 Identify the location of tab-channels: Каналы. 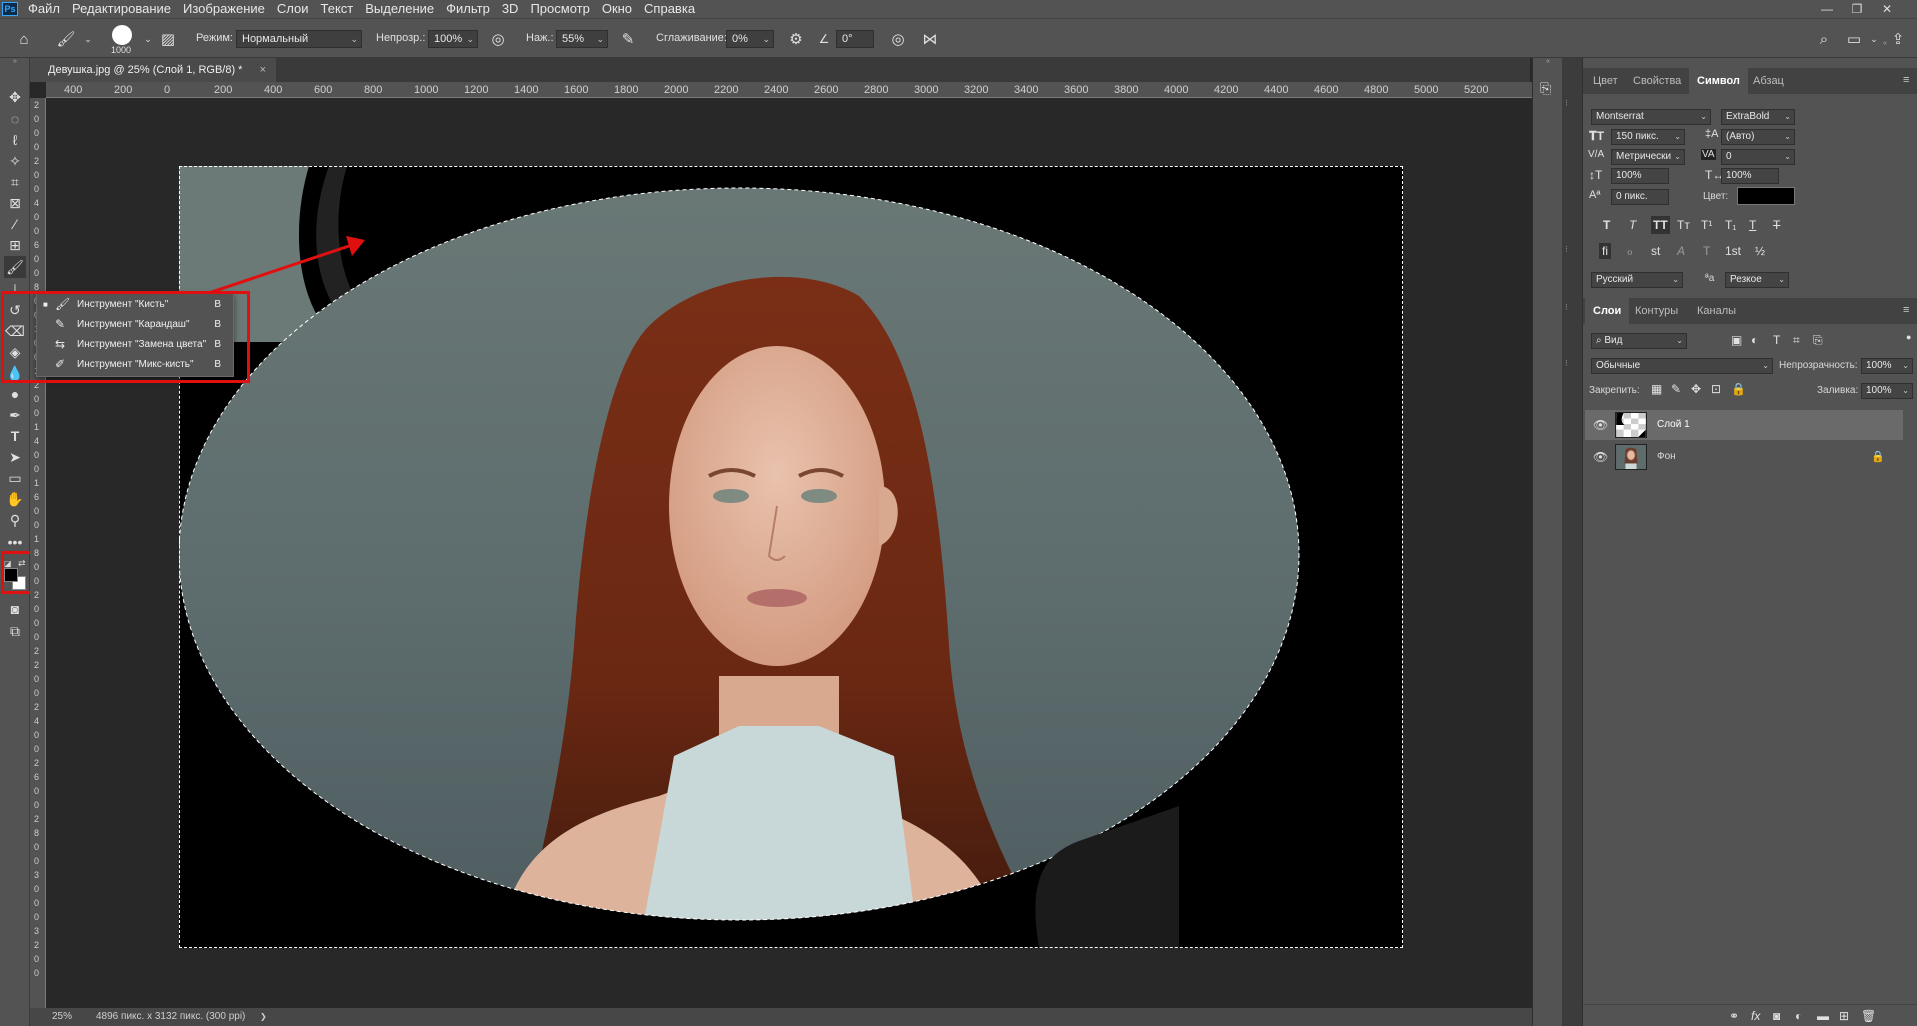
(1716, 311).